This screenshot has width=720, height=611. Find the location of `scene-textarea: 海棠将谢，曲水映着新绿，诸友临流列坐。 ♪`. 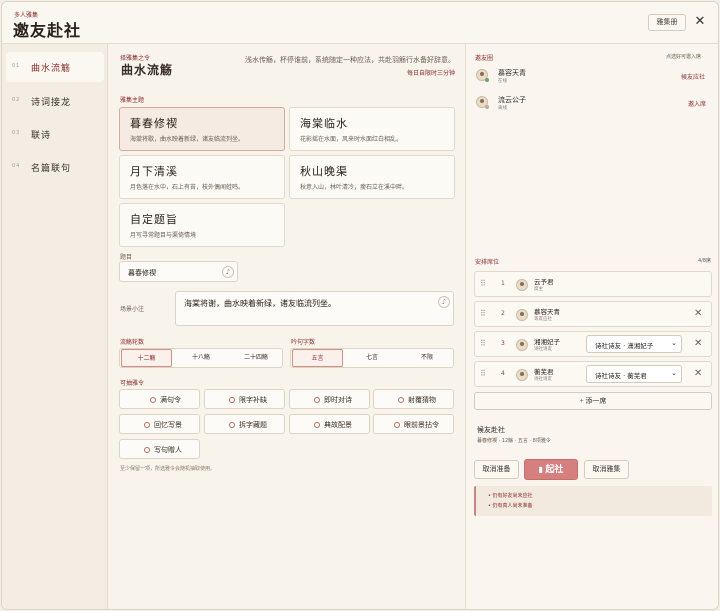

scene-textarea: 海棠将谢，曲水映着新绿，诸友临流列坐。 ♪ is located at coordinates (314, 308).